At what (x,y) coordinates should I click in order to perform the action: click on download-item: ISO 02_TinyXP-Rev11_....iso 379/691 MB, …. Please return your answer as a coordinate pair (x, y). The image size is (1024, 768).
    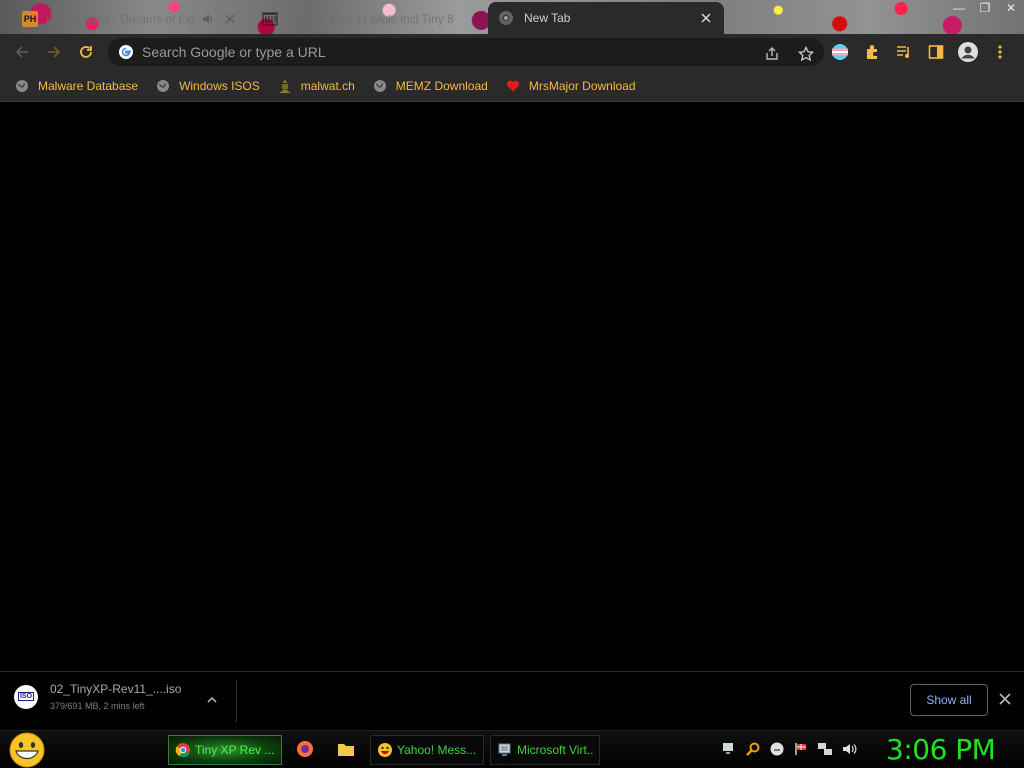
    Looking at the image, I should click on (97, 696).